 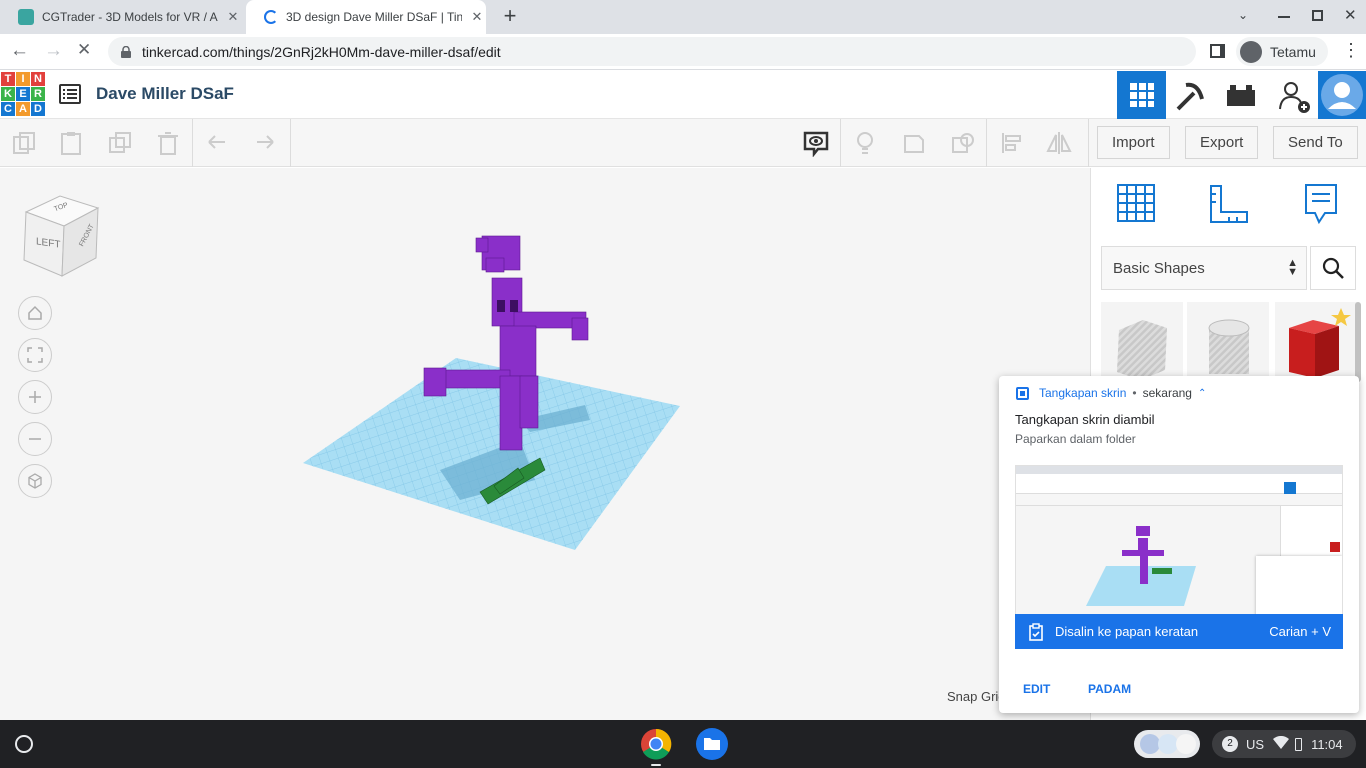 I want to click on screenshot-thumbnail, so click(x=1179, y=540).